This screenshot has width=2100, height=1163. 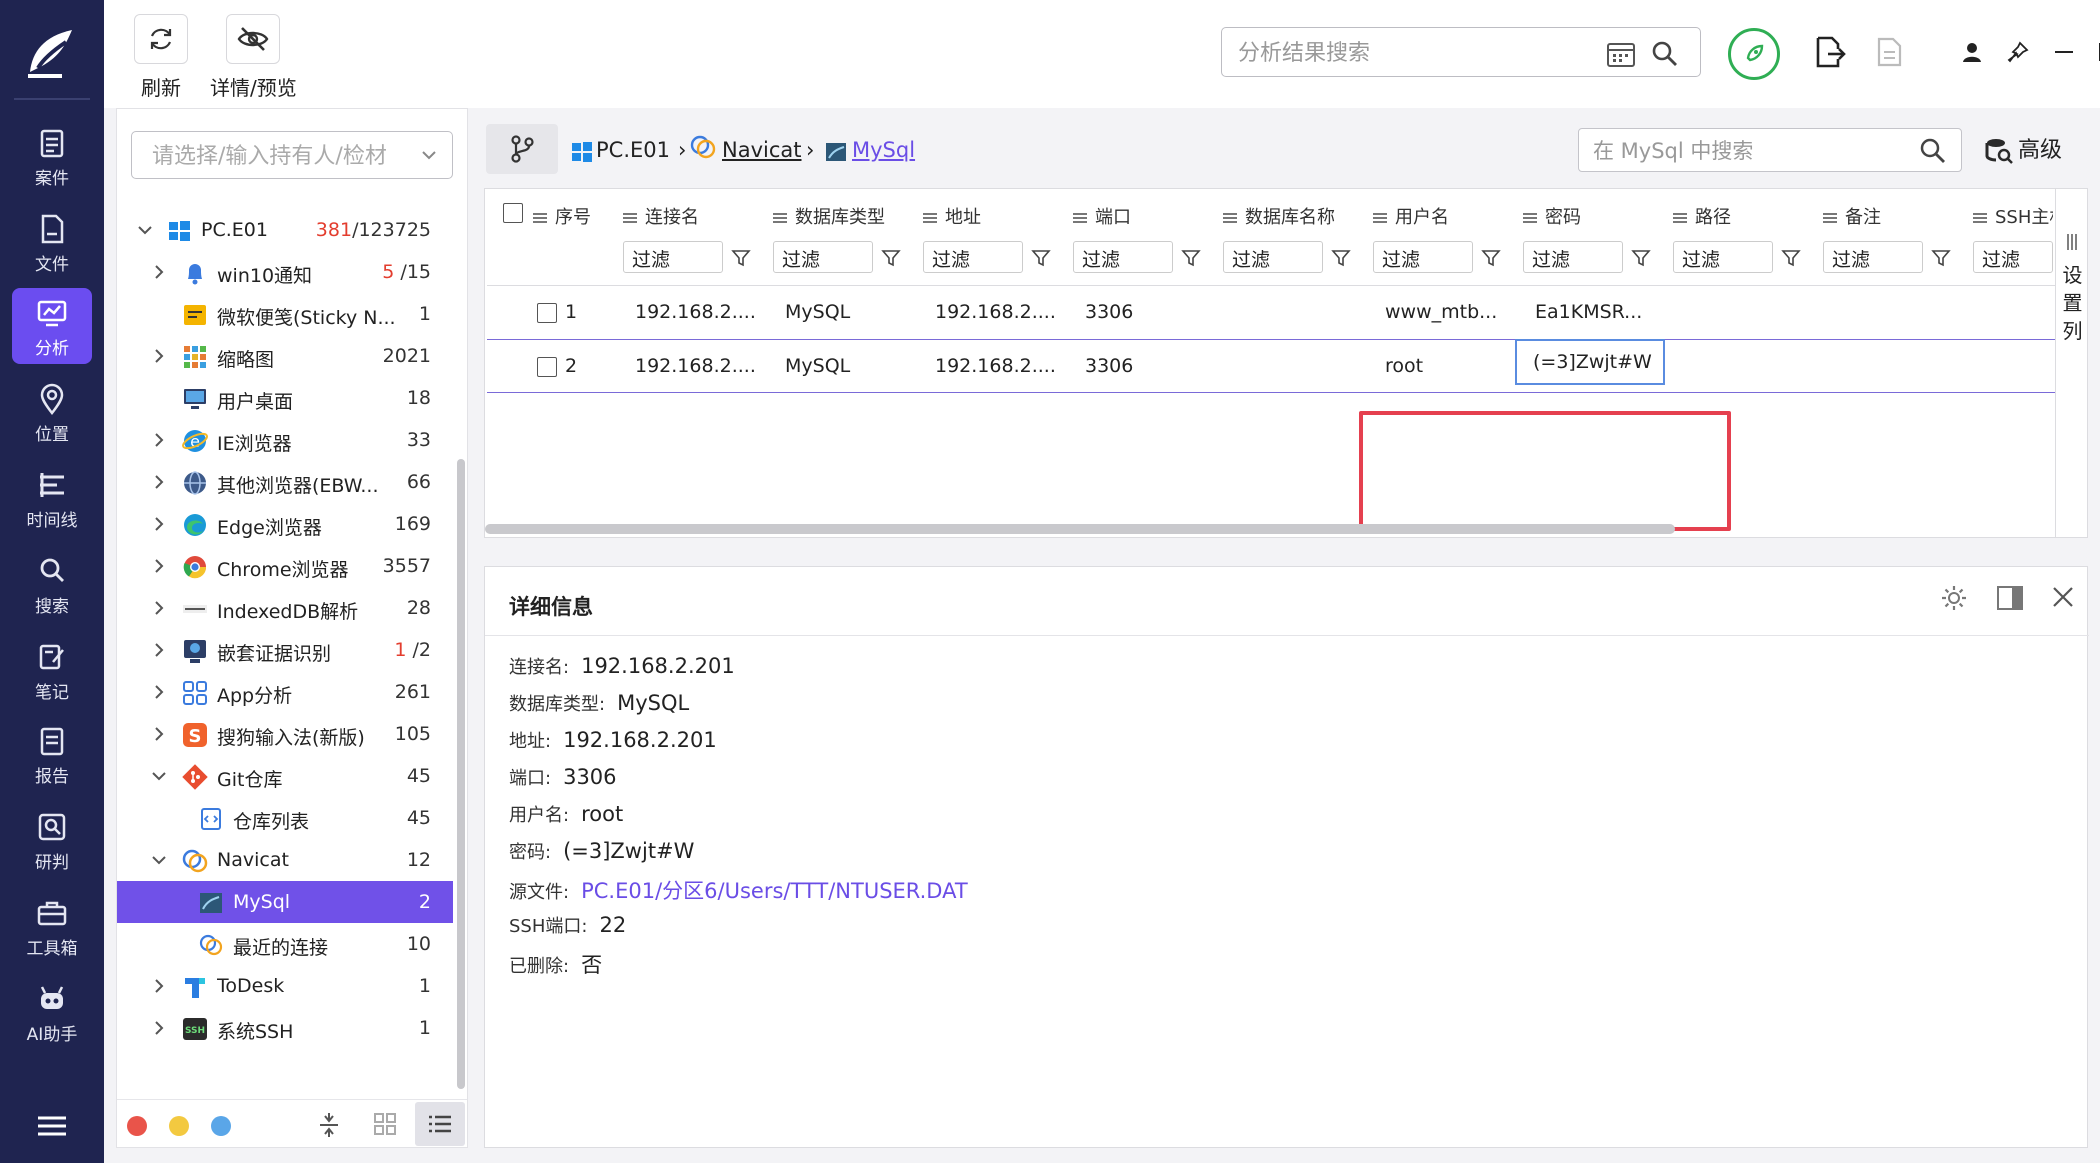 I want to click on tree-item-other-browsers: 其他浏览器(EBW... 66, so click(x=285, y=482).